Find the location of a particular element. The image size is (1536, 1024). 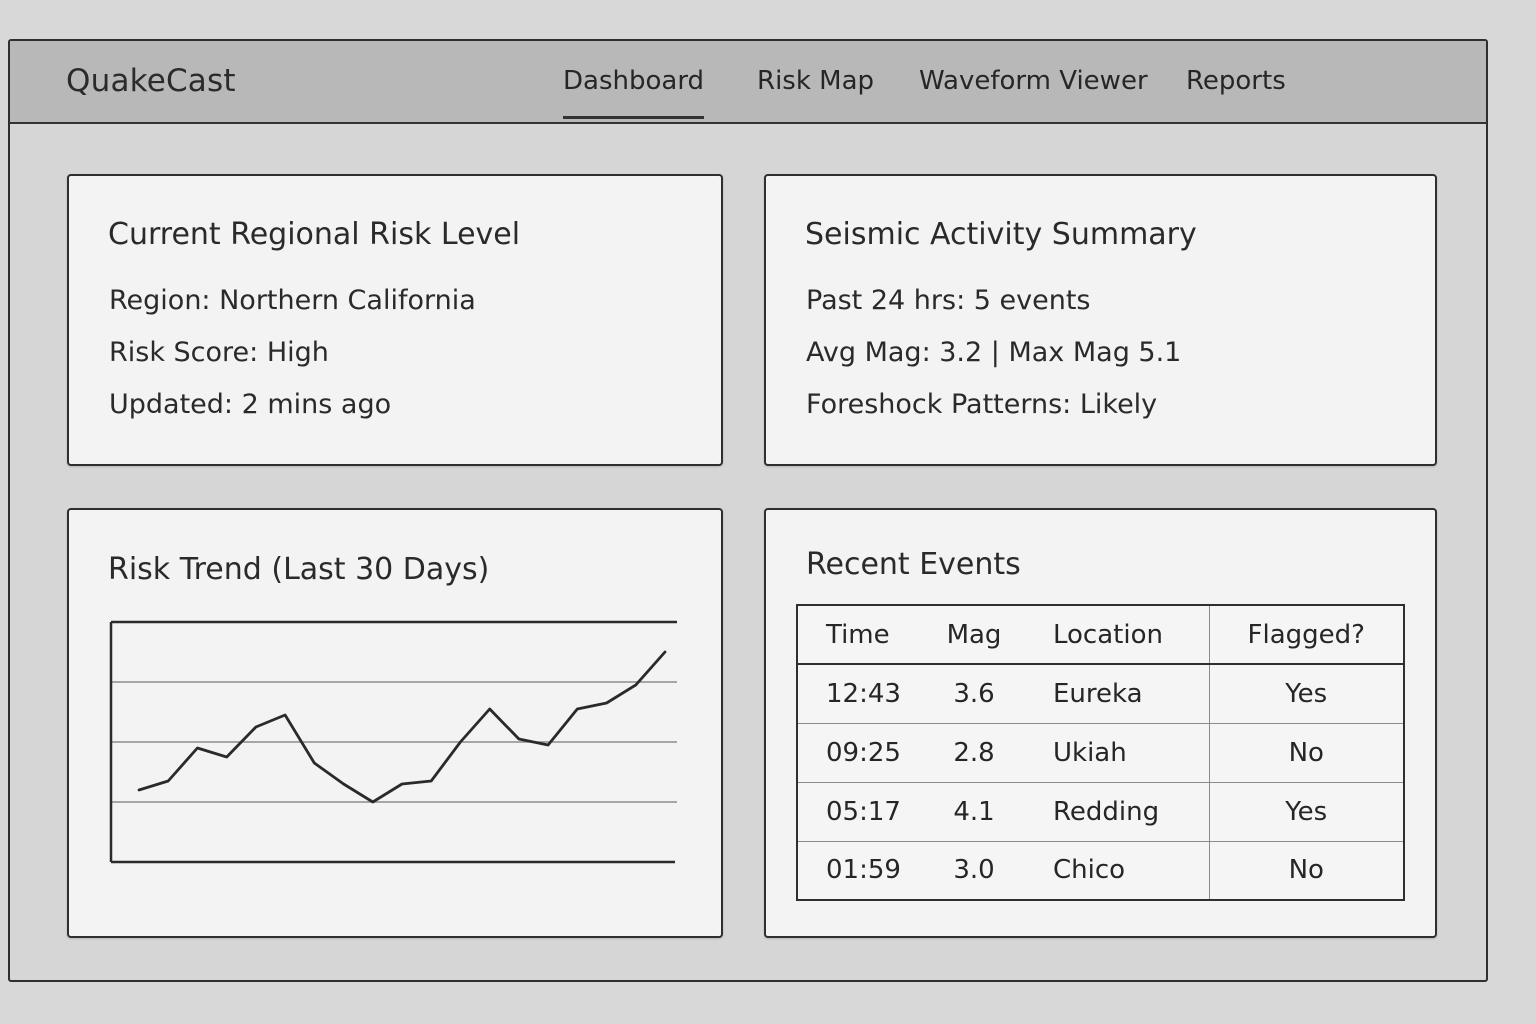

event-location: Ukiah is located at coordinates (1090, 752).